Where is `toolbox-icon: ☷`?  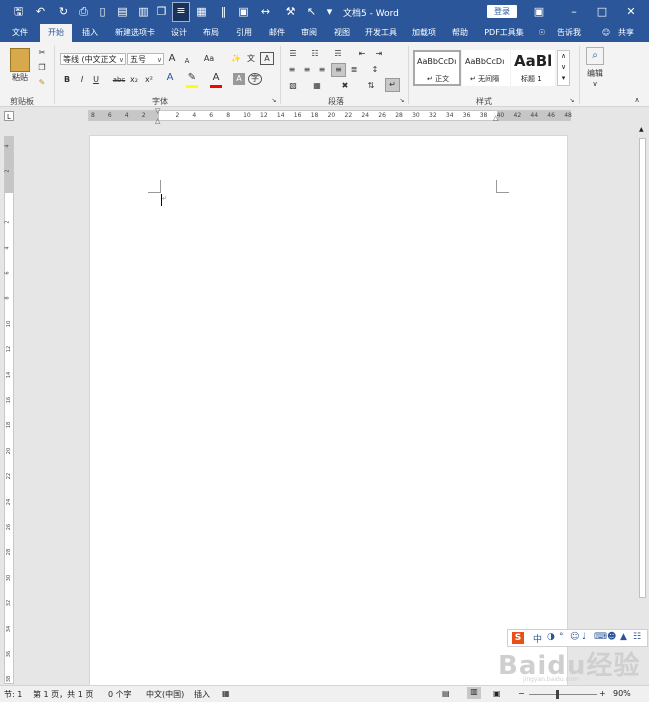
toolbox-icon: ☷ is located at coordinates (637, 637).